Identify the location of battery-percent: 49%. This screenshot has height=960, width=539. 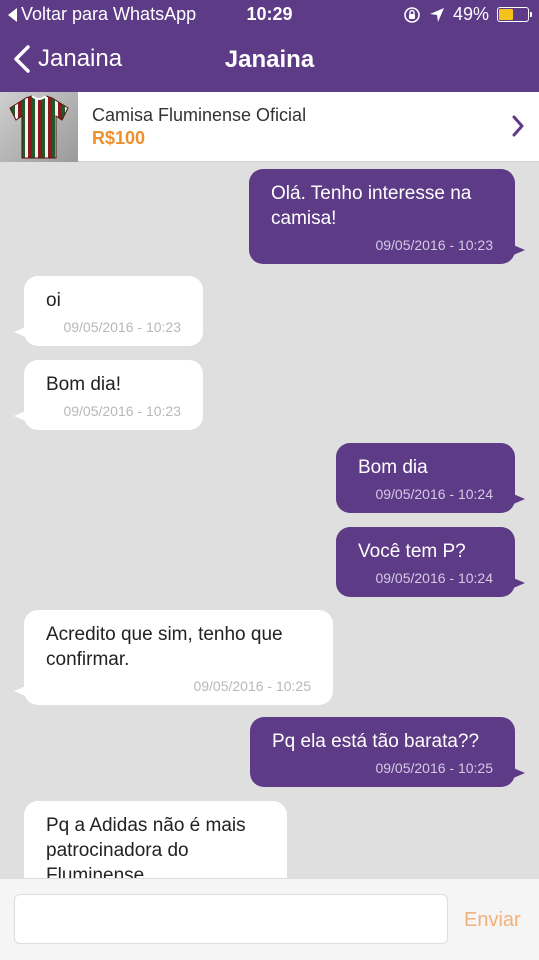
(470, 14).